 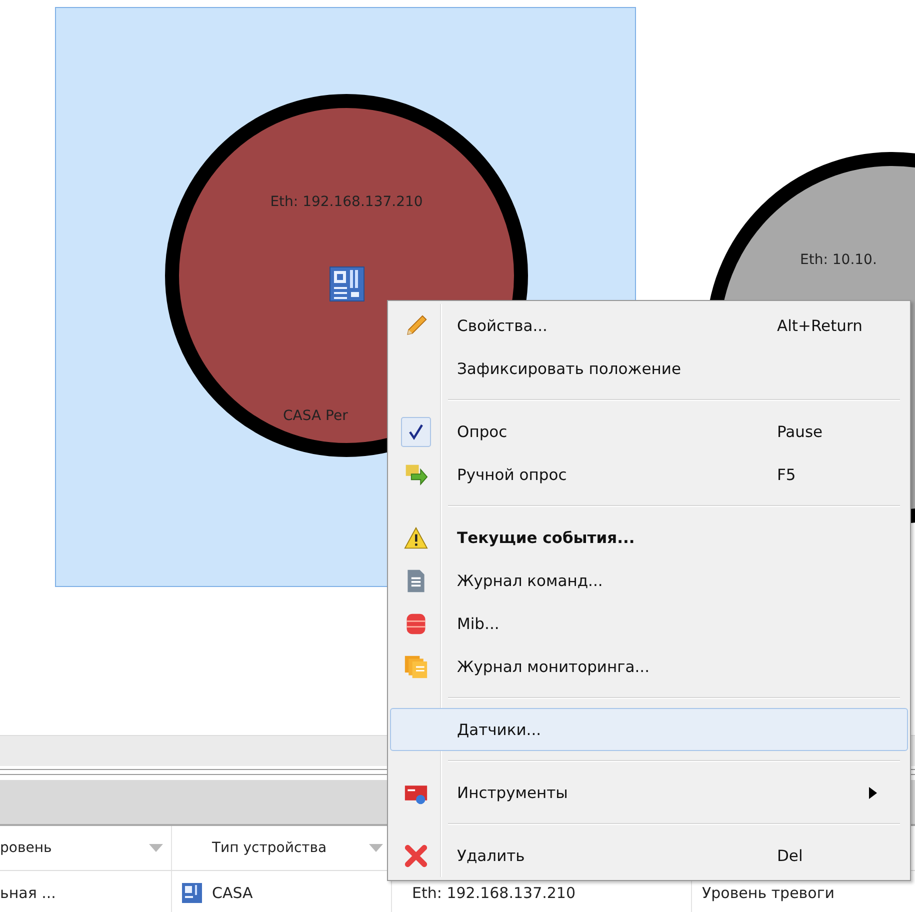 I want to click on menu-item: Удалить Del, so click(x=649, y=855).